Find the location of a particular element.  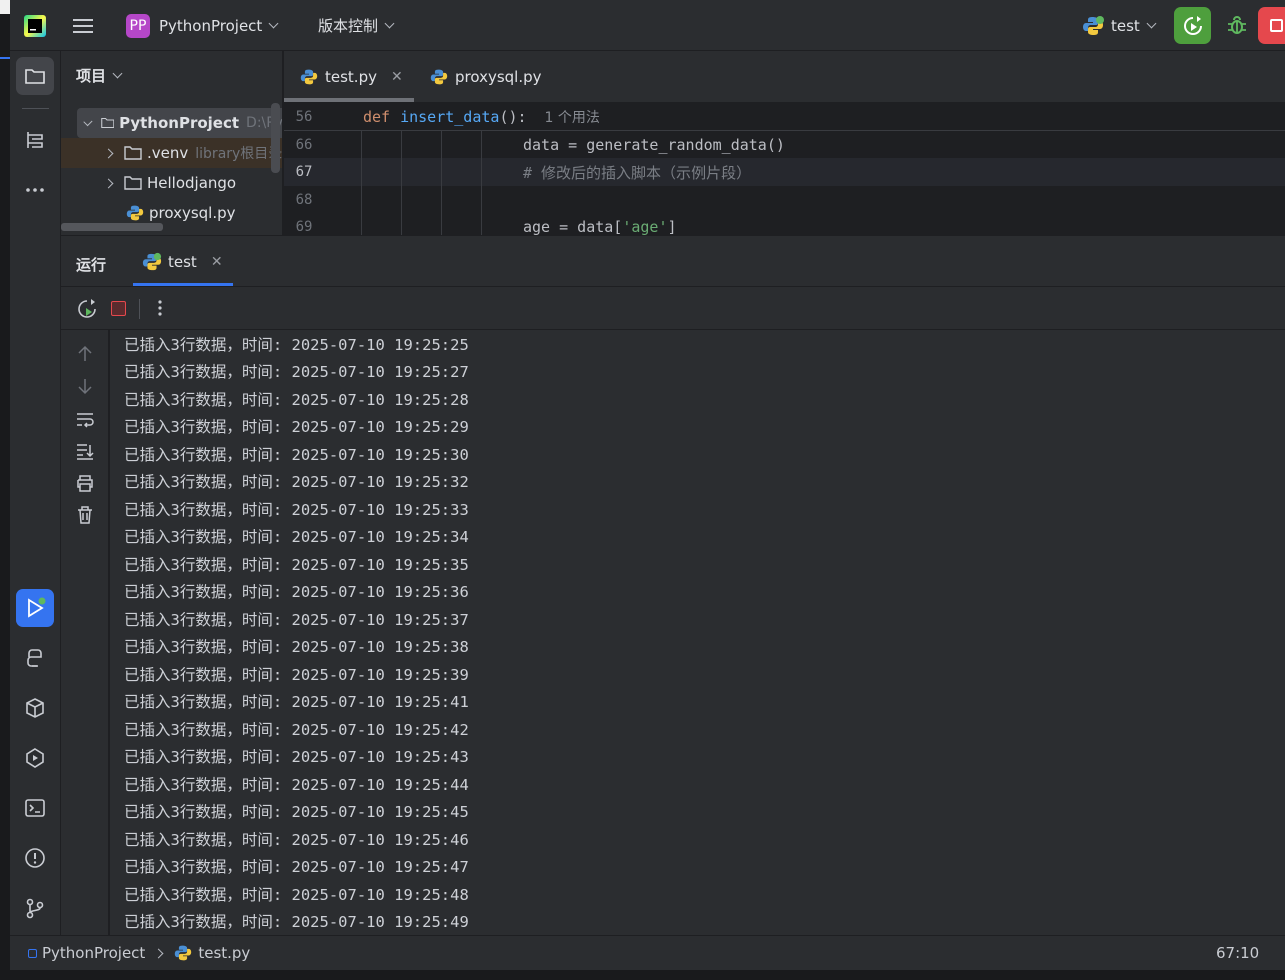

code-line: 68 is located at coordinates (784, 200).